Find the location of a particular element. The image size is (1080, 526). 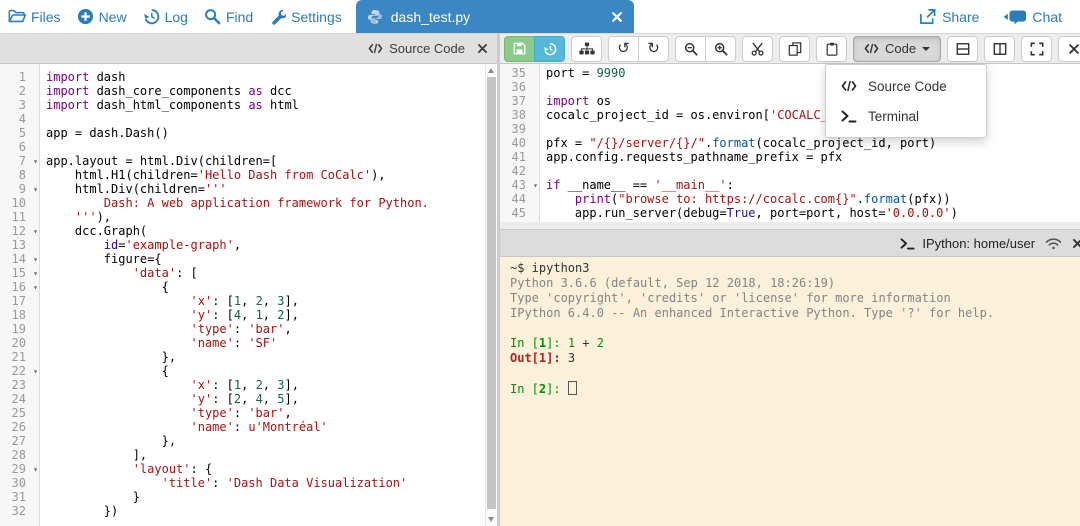

save-button is located at coordinates (519, 48).